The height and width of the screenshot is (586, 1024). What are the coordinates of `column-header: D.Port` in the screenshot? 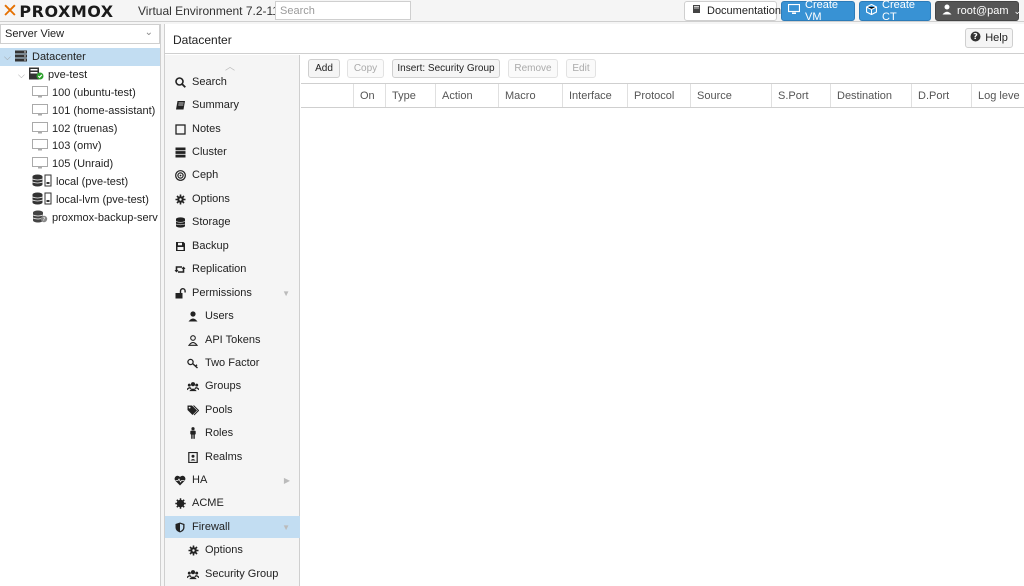 It's located at (941, 95).